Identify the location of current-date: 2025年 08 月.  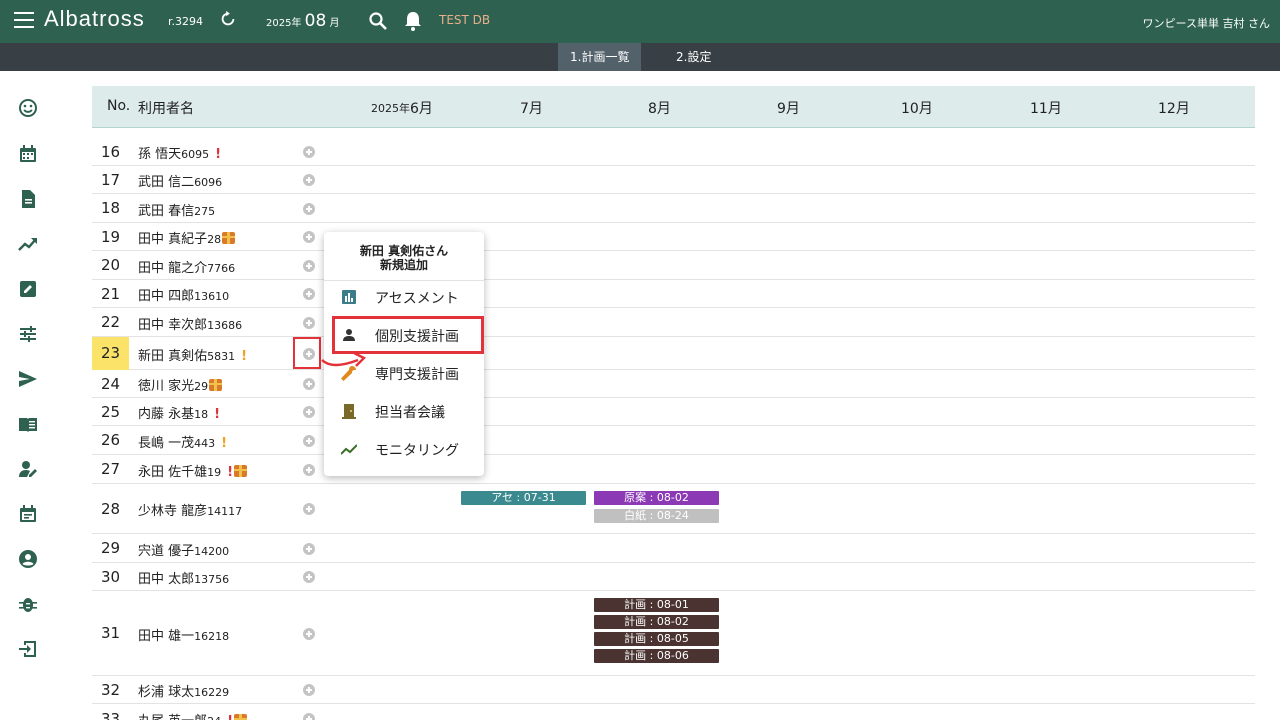
(302, 21).